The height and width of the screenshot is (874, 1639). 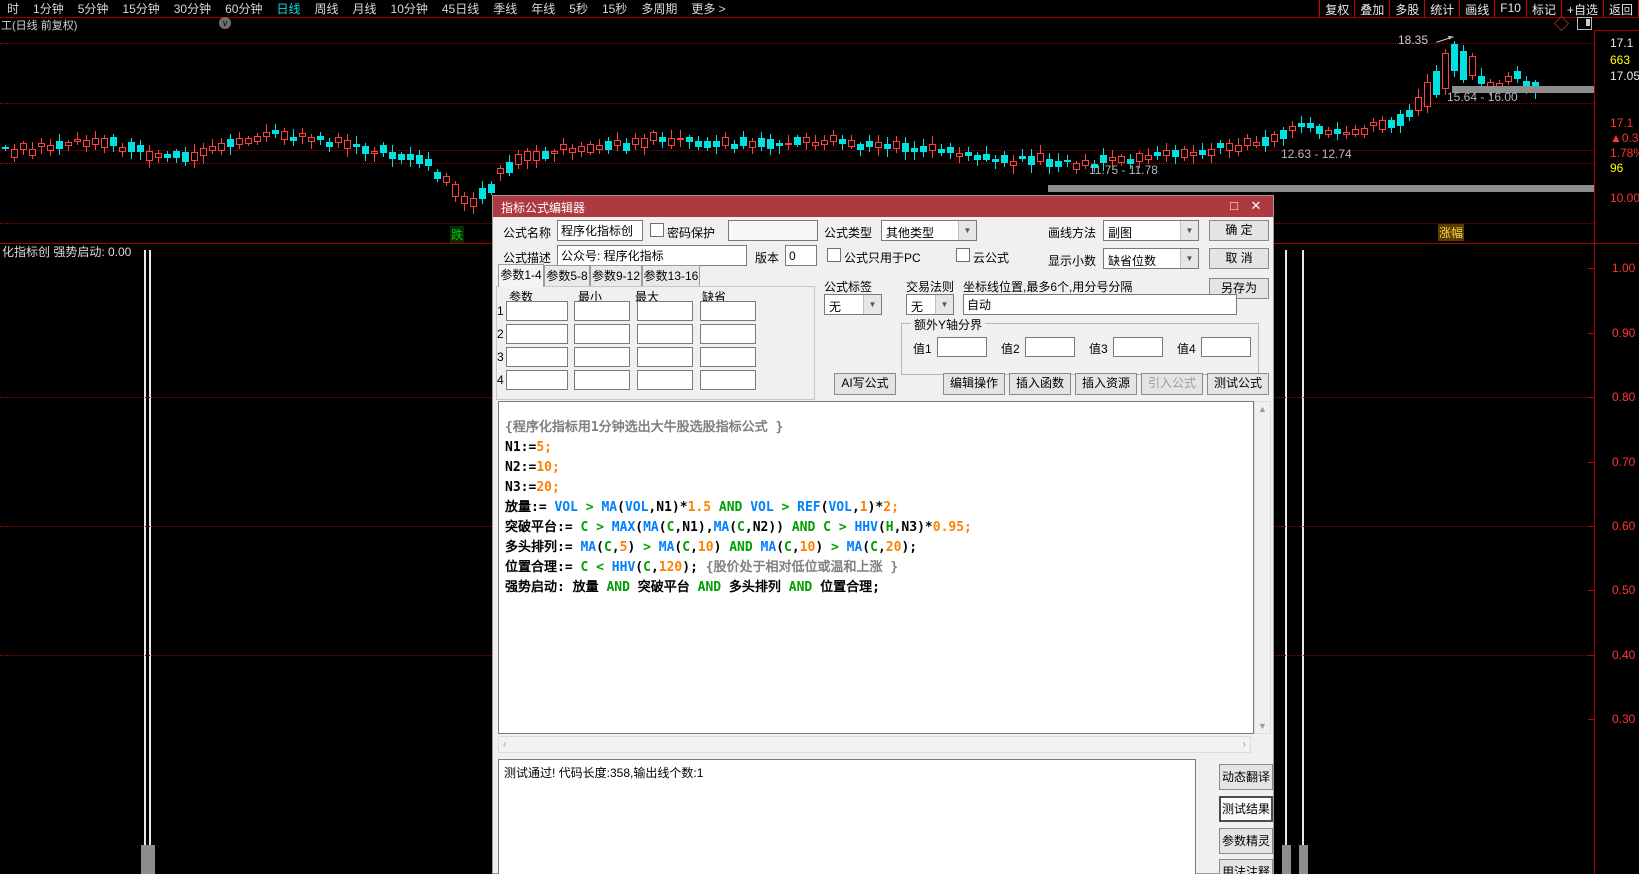 What do you see at coordinates (614, 8) in the screenshot?
I see `period-menu-item: 15秒` at bounding box center [614, 8].